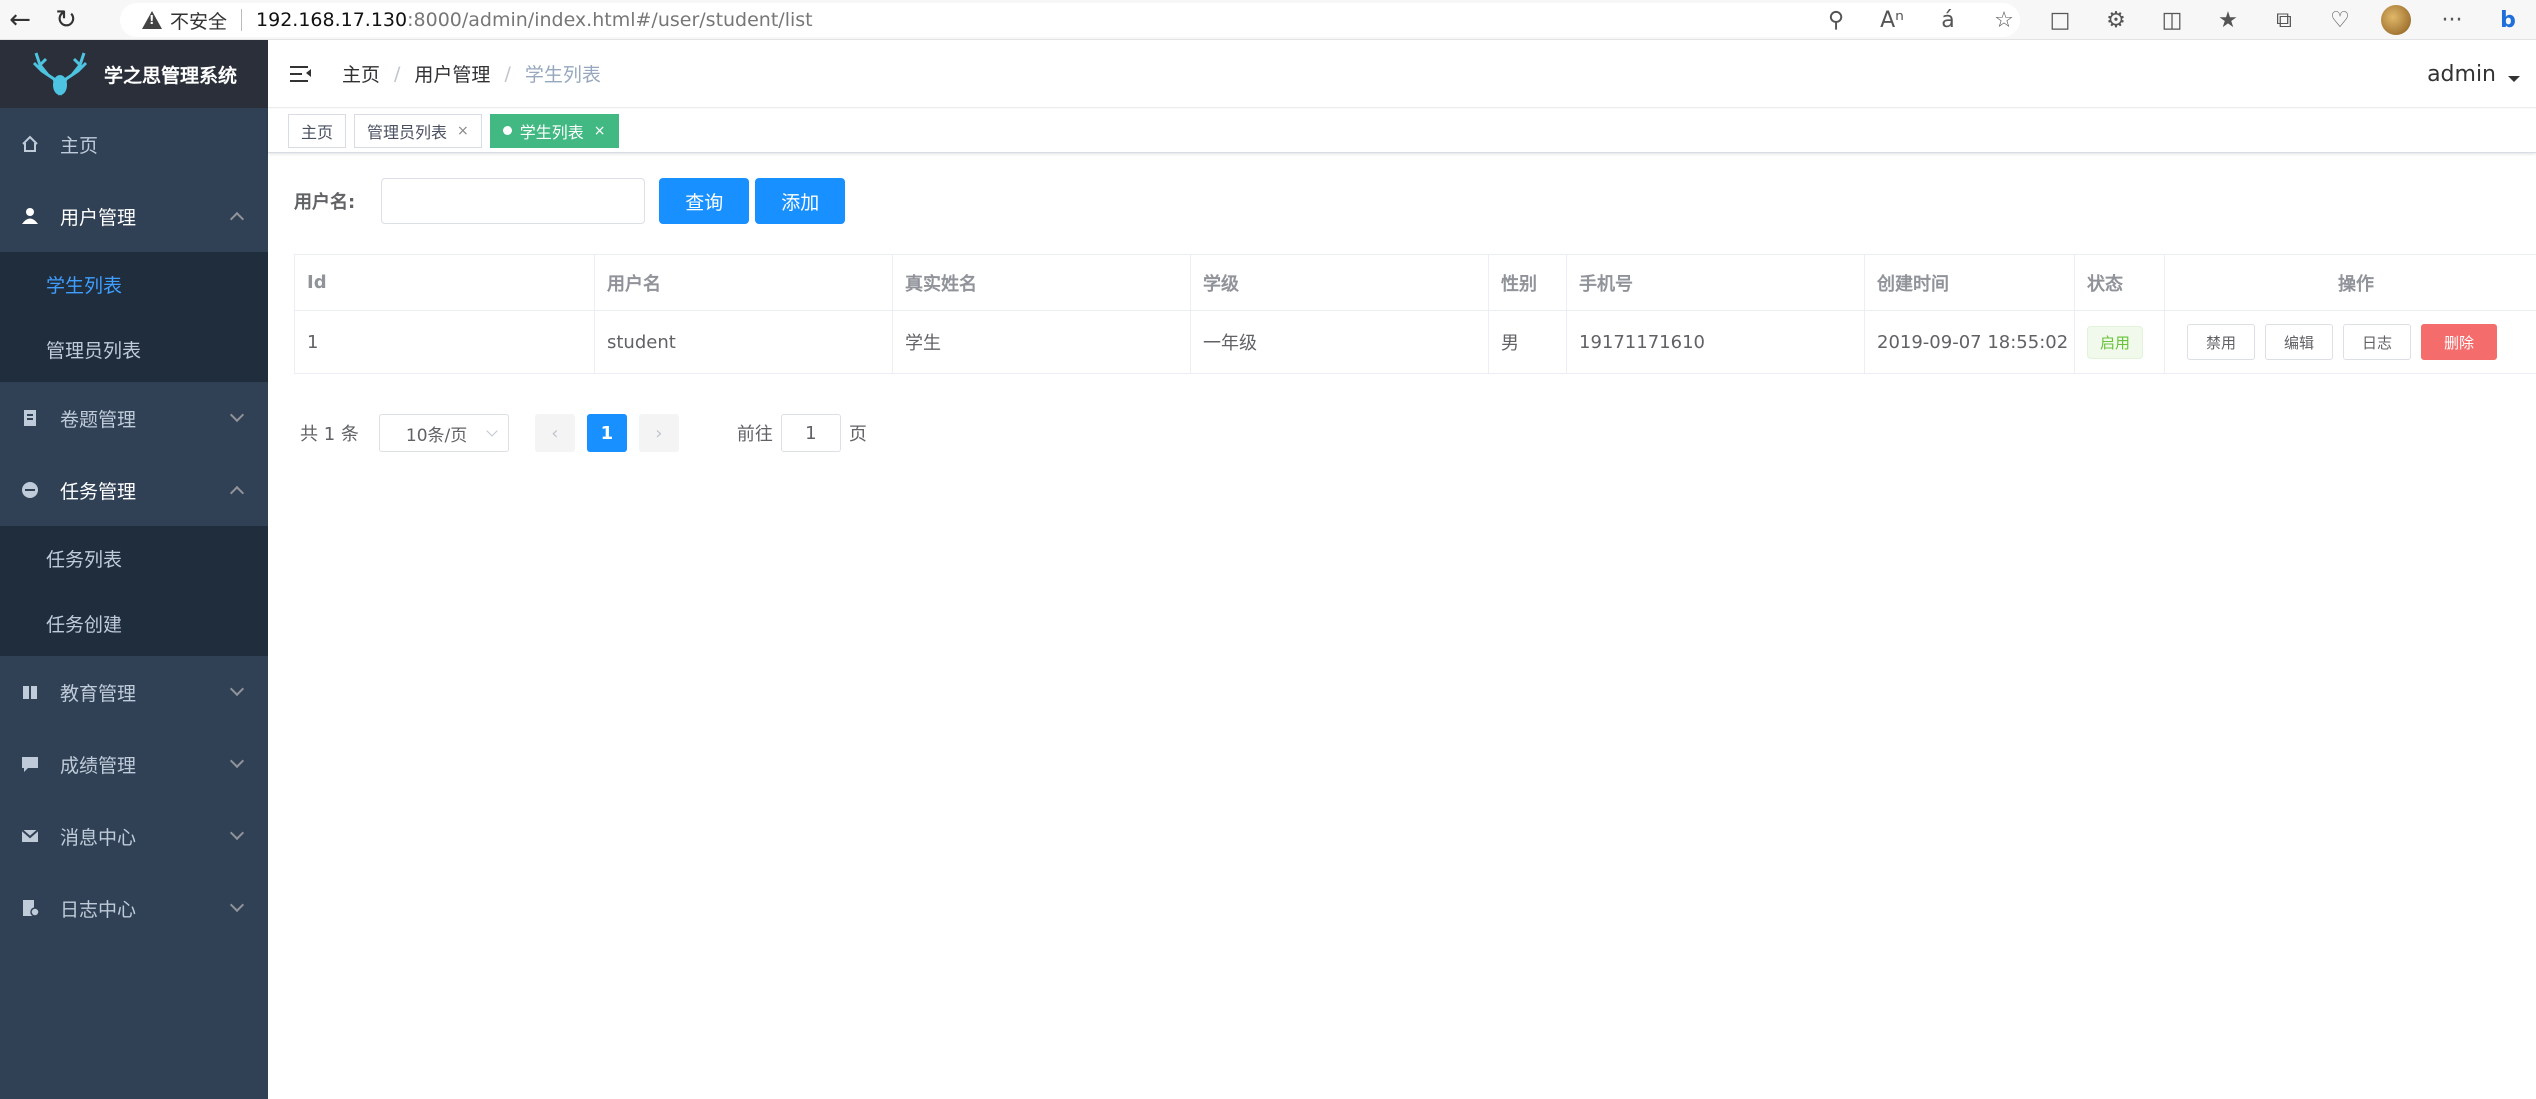  I want to click on user-dropdown: admin, so click(2473, 74).